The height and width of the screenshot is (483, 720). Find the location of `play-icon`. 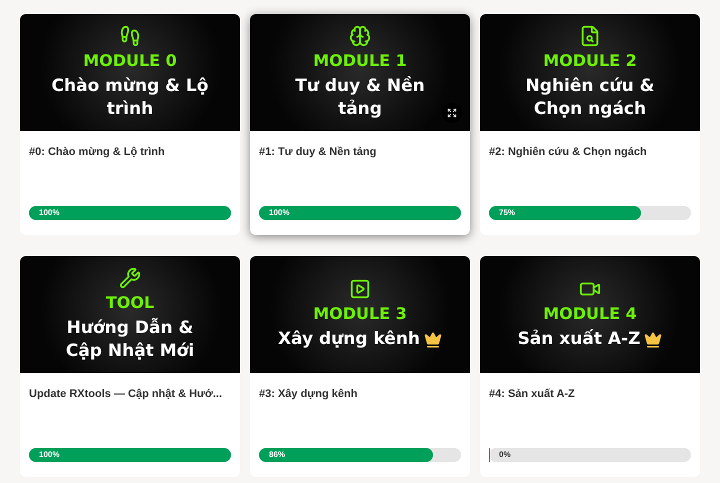

play-icon is located at coordinates (360, 289).